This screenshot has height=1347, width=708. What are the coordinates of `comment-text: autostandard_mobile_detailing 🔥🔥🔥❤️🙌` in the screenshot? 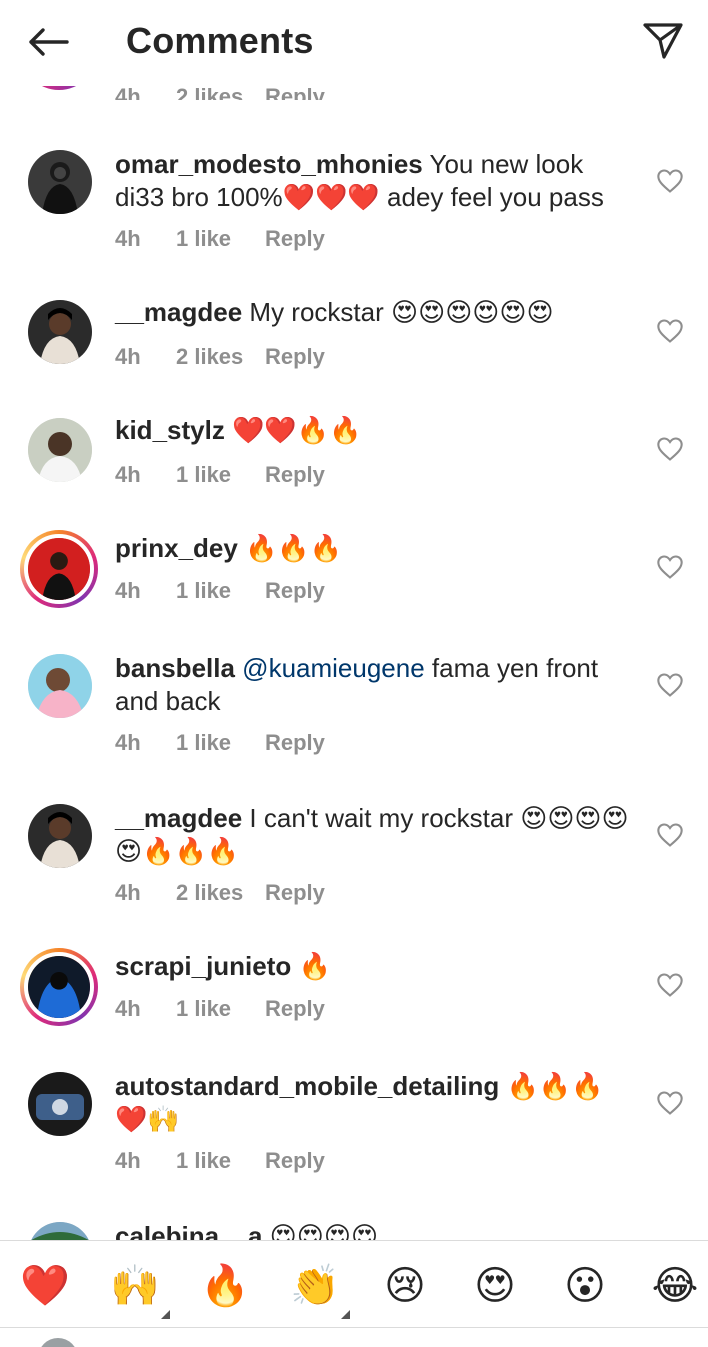 It's located at (375, 1103).